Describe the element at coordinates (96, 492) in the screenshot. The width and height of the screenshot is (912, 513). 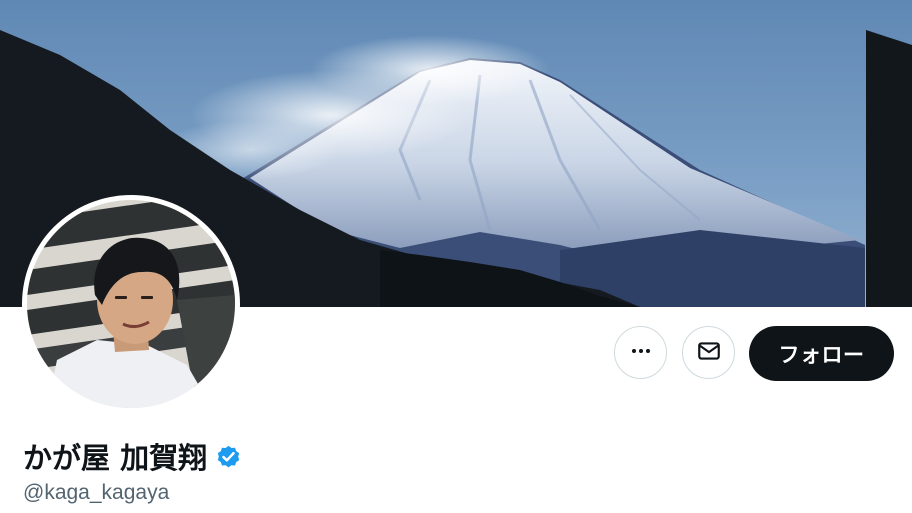
I see `user-handle: @kaga_kagaya` at that location.